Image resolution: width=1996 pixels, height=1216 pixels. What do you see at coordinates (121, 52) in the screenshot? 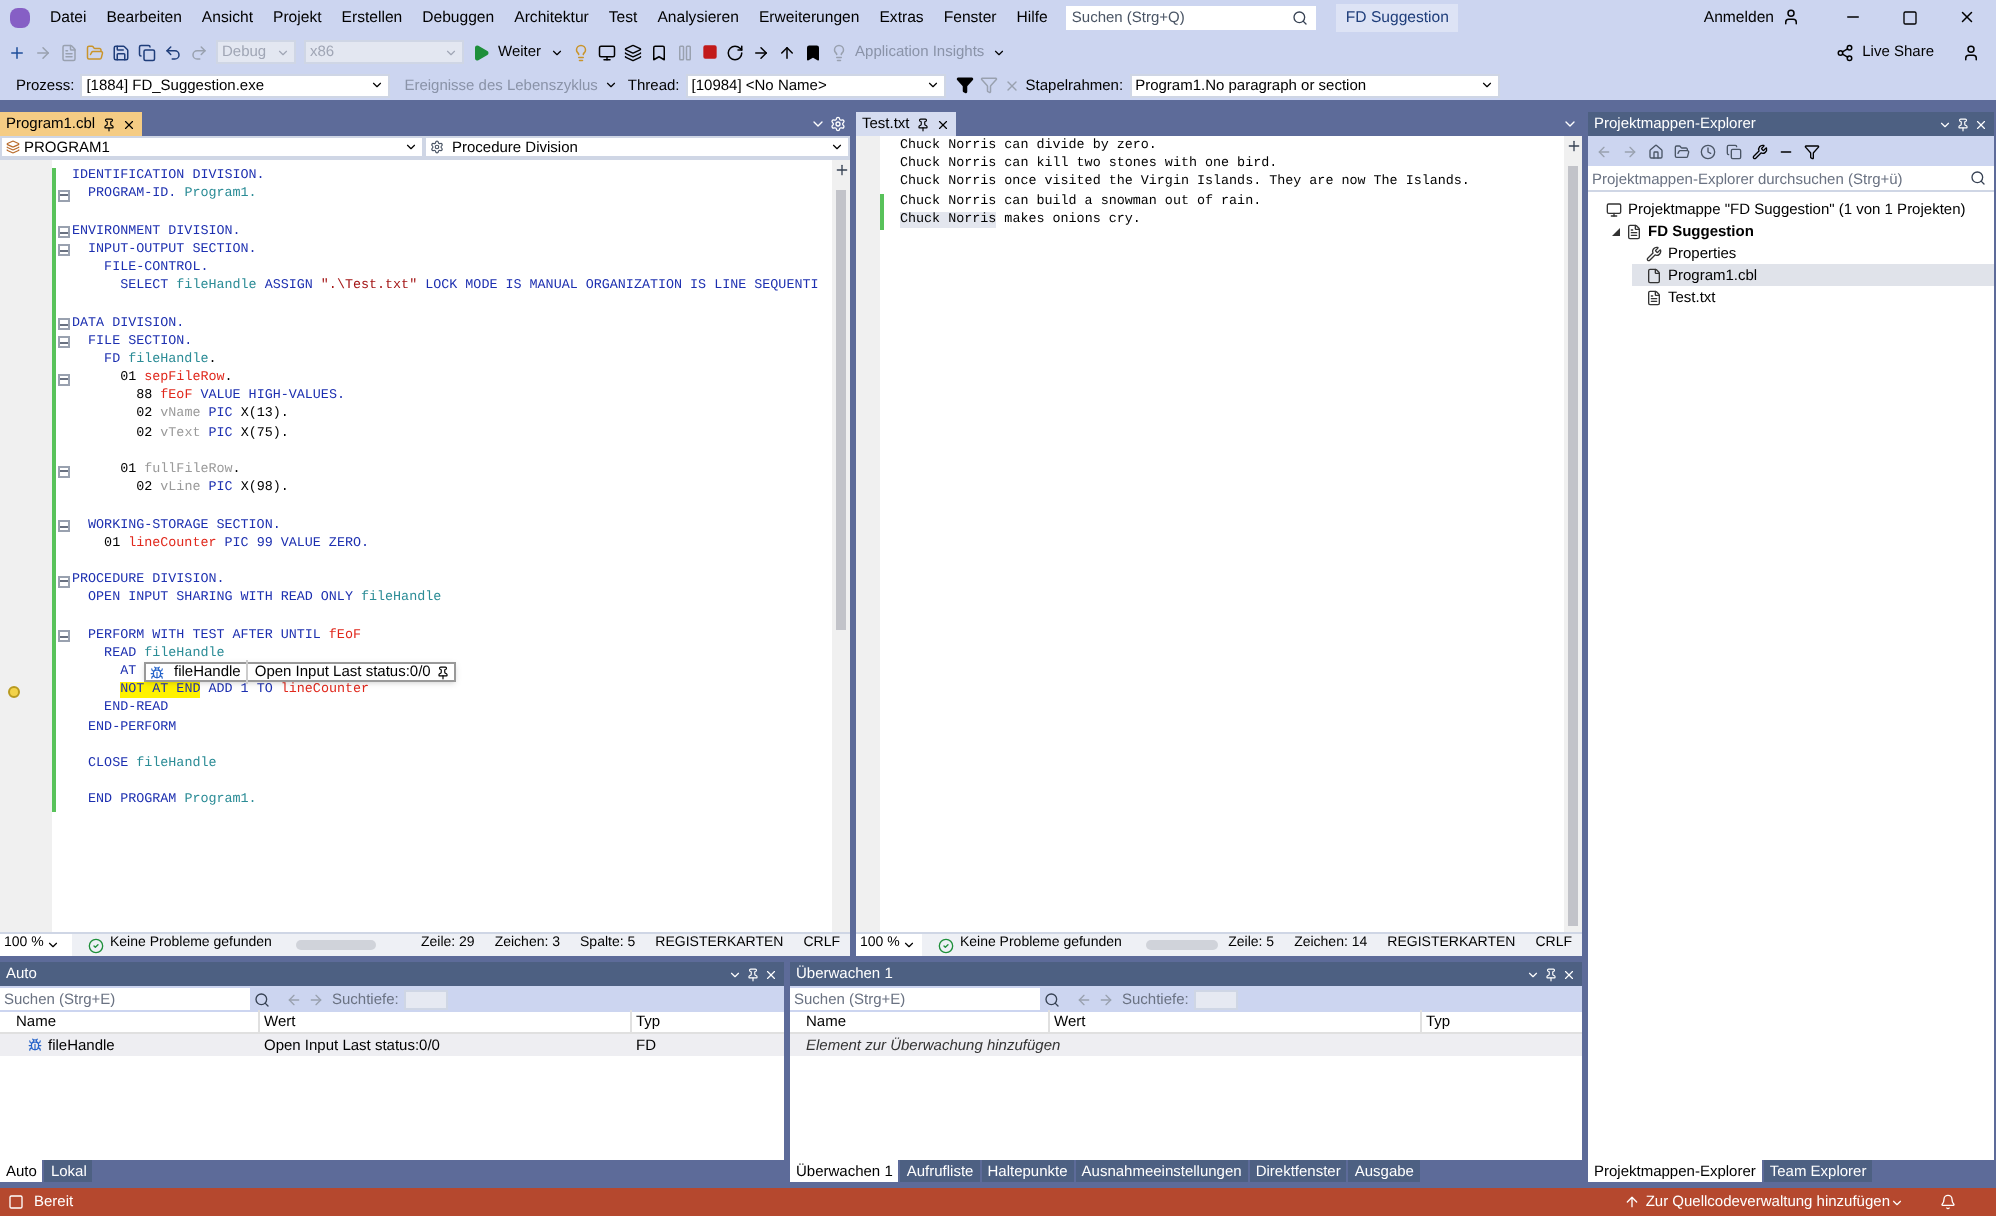
I see `save-icon` at bounding box center [121, 52].